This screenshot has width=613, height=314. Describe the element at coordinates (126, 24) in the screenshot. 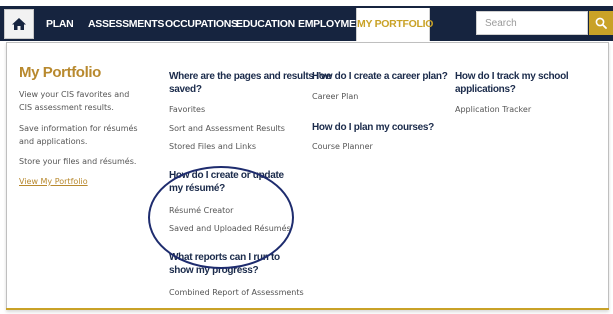

I see `nav-assessments: ASSESSMENTS` at that location.